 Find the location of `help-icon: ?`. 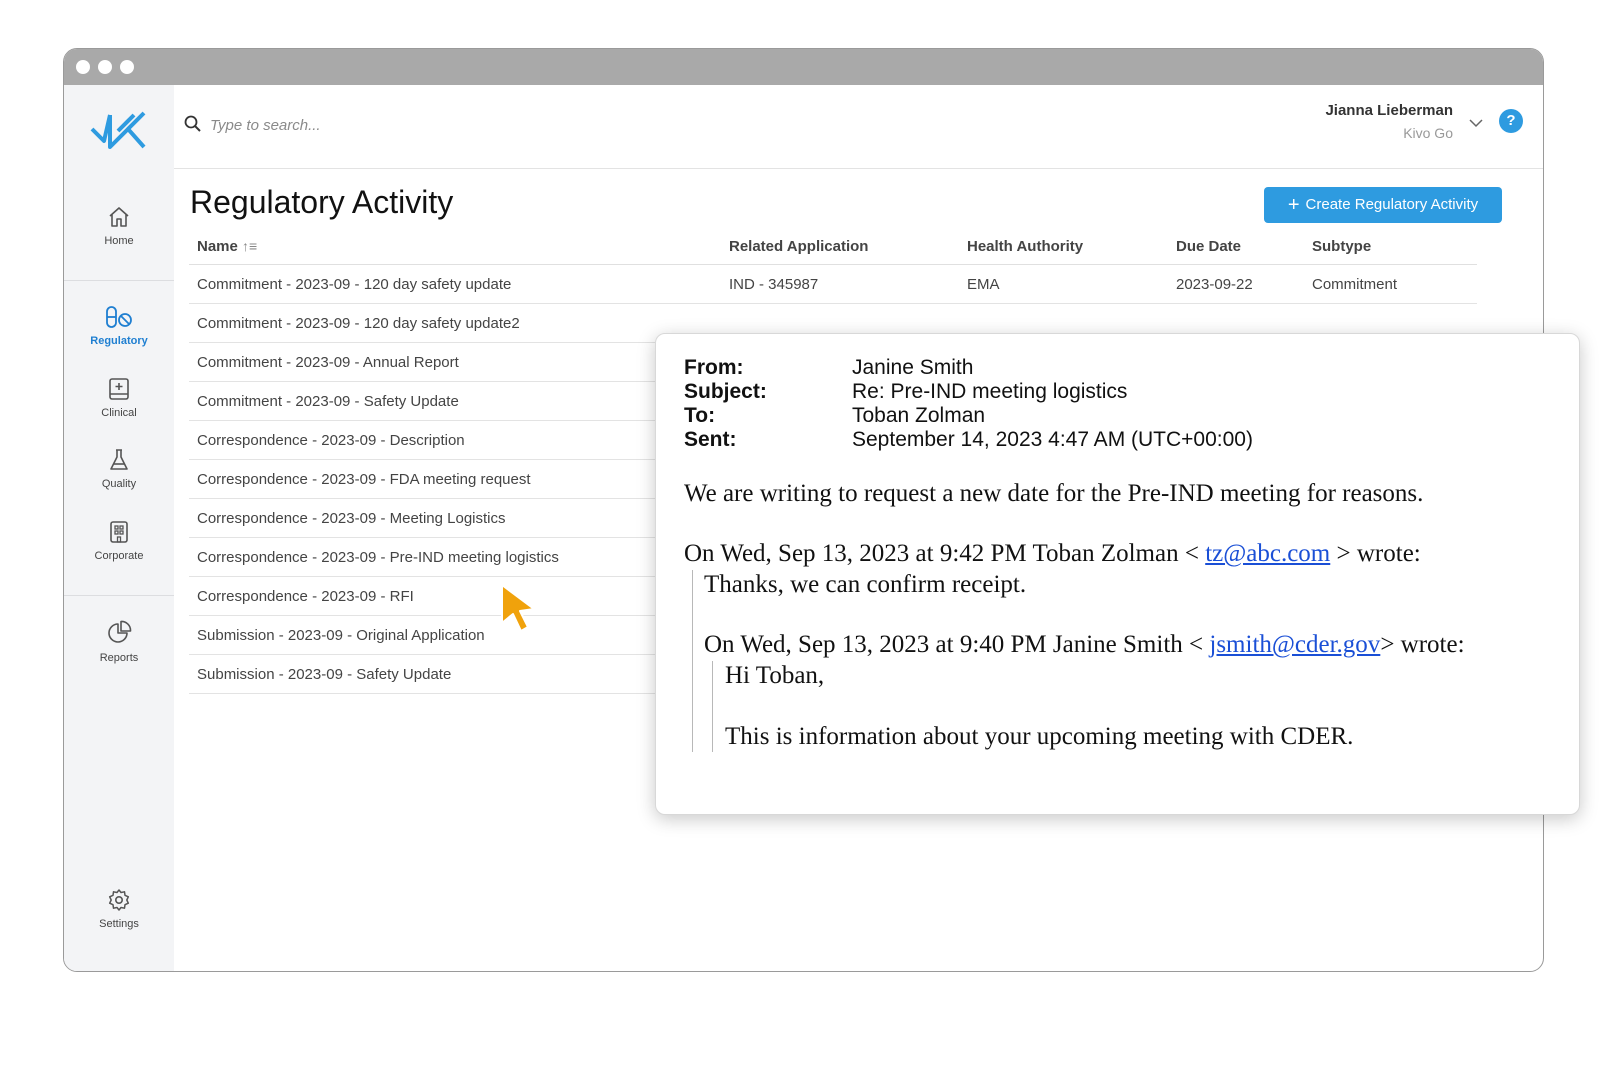

help-icon: ? is located at coordinates (1511, 121).